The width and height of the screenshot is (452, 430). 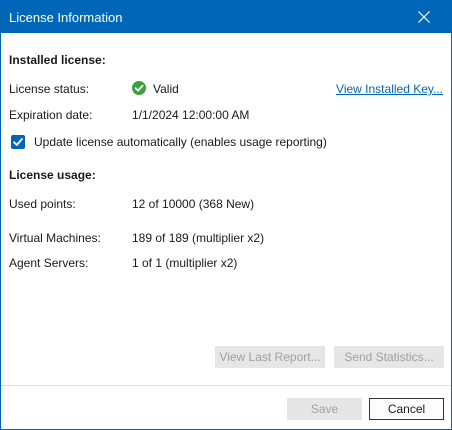 I want to click on expiration-date-value: 1/1/2024 12:00:00 AM, so click(x=191, y=115).